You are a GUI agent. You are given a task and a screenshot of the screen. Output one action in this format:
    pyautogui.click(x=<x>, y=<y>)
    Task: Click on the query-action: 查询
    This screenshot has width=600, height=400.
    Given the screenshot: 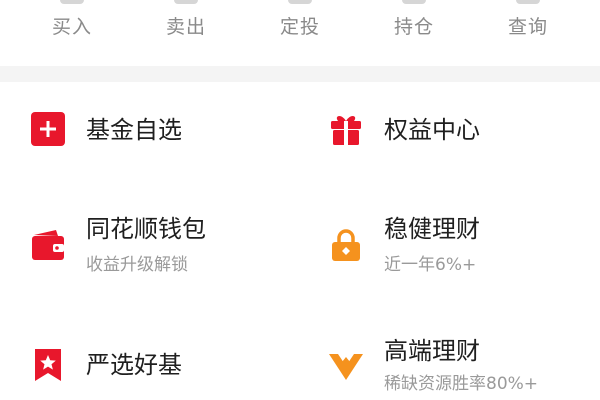 What is the action you would take?
    pyautogui.click(x=528, y=30)
    